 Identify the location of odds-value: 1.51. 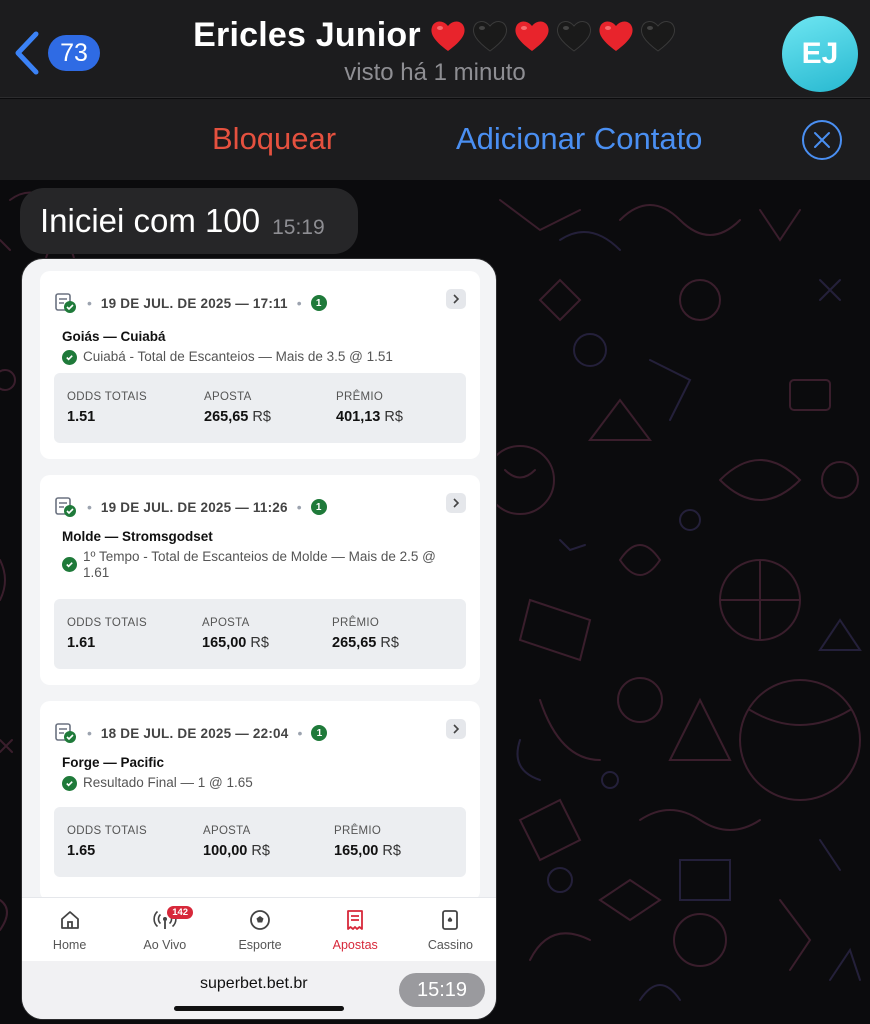
(81, 417).